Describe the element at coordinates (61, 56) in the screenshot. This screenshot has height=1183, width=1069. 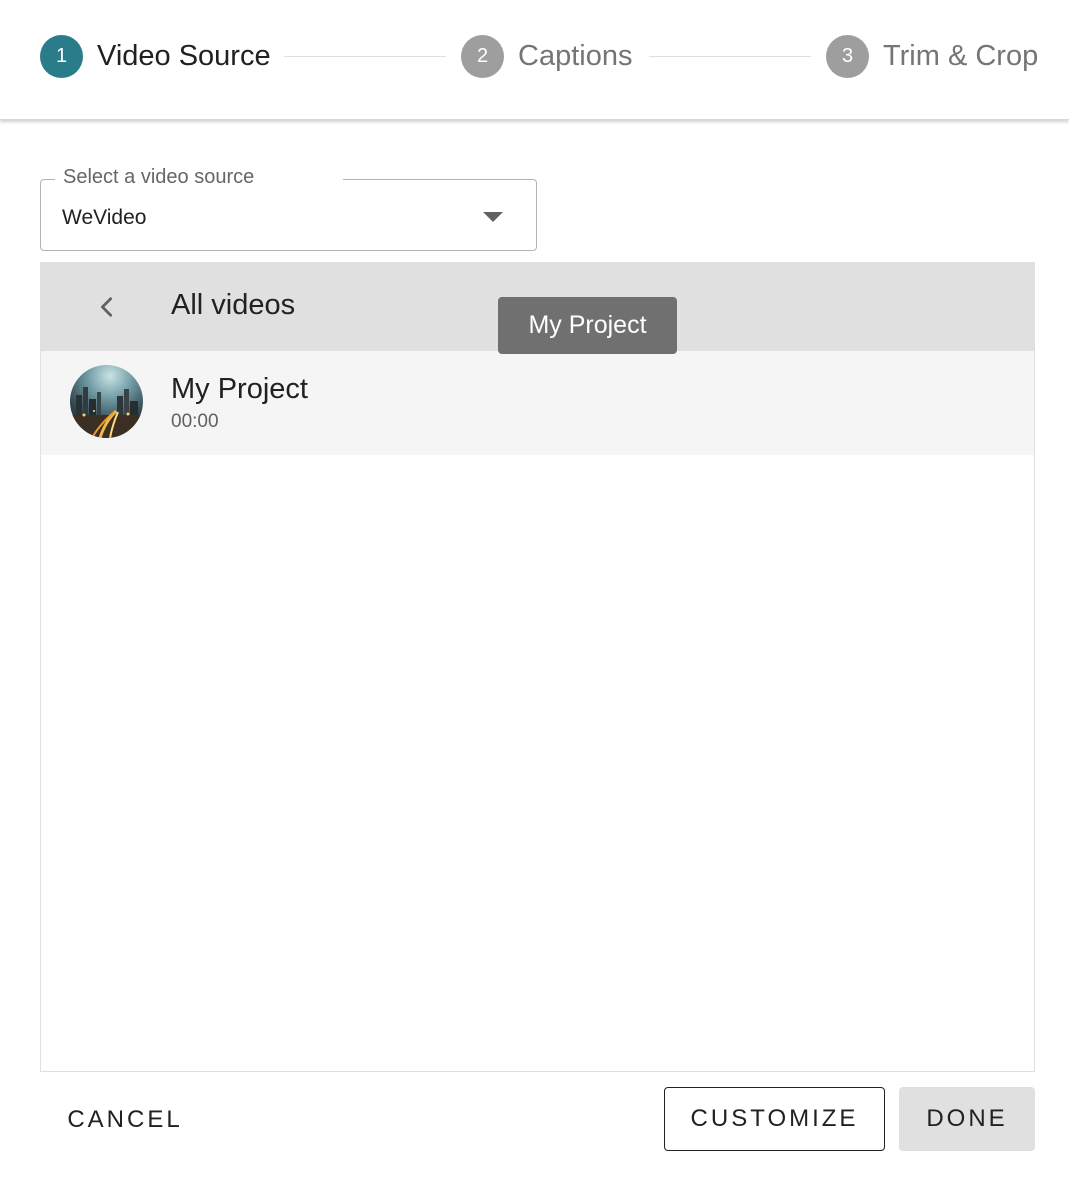
I see `step-number-badge: 1` at that location.